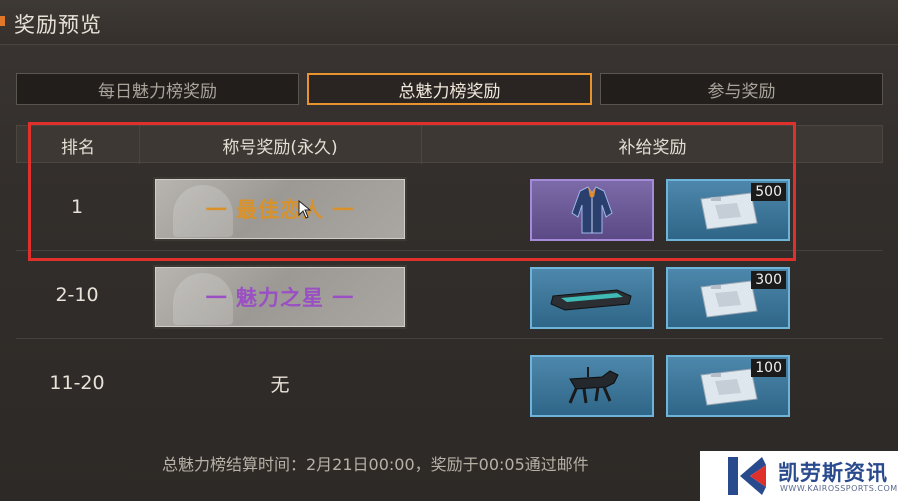 The height and width of the screenshot is (501, 898). I want to click on watermark: 凯劳斯资讯 WWW.KAIROSSPORTS.COM, so click(799, 476).